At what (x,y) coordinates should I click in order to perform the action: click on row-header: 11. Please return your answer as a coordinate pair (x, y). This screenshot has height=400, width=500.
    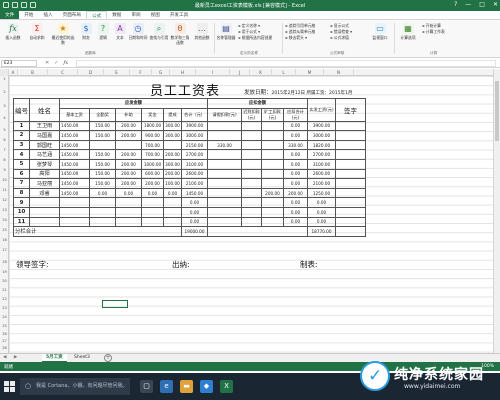
    Looking at the image, I should click on (4, 190).